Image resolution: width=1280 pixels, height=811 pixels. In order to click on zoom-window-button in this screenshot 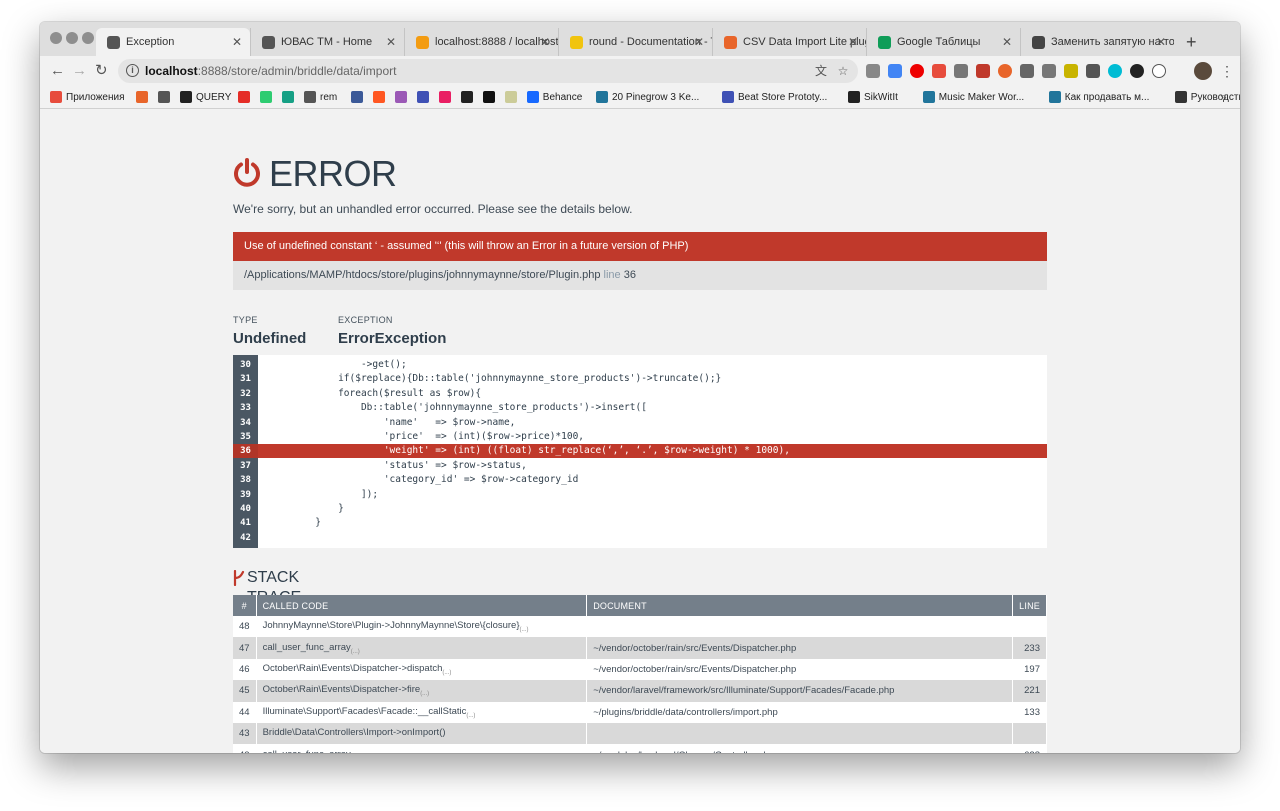, I will do `click(88, 38)`.